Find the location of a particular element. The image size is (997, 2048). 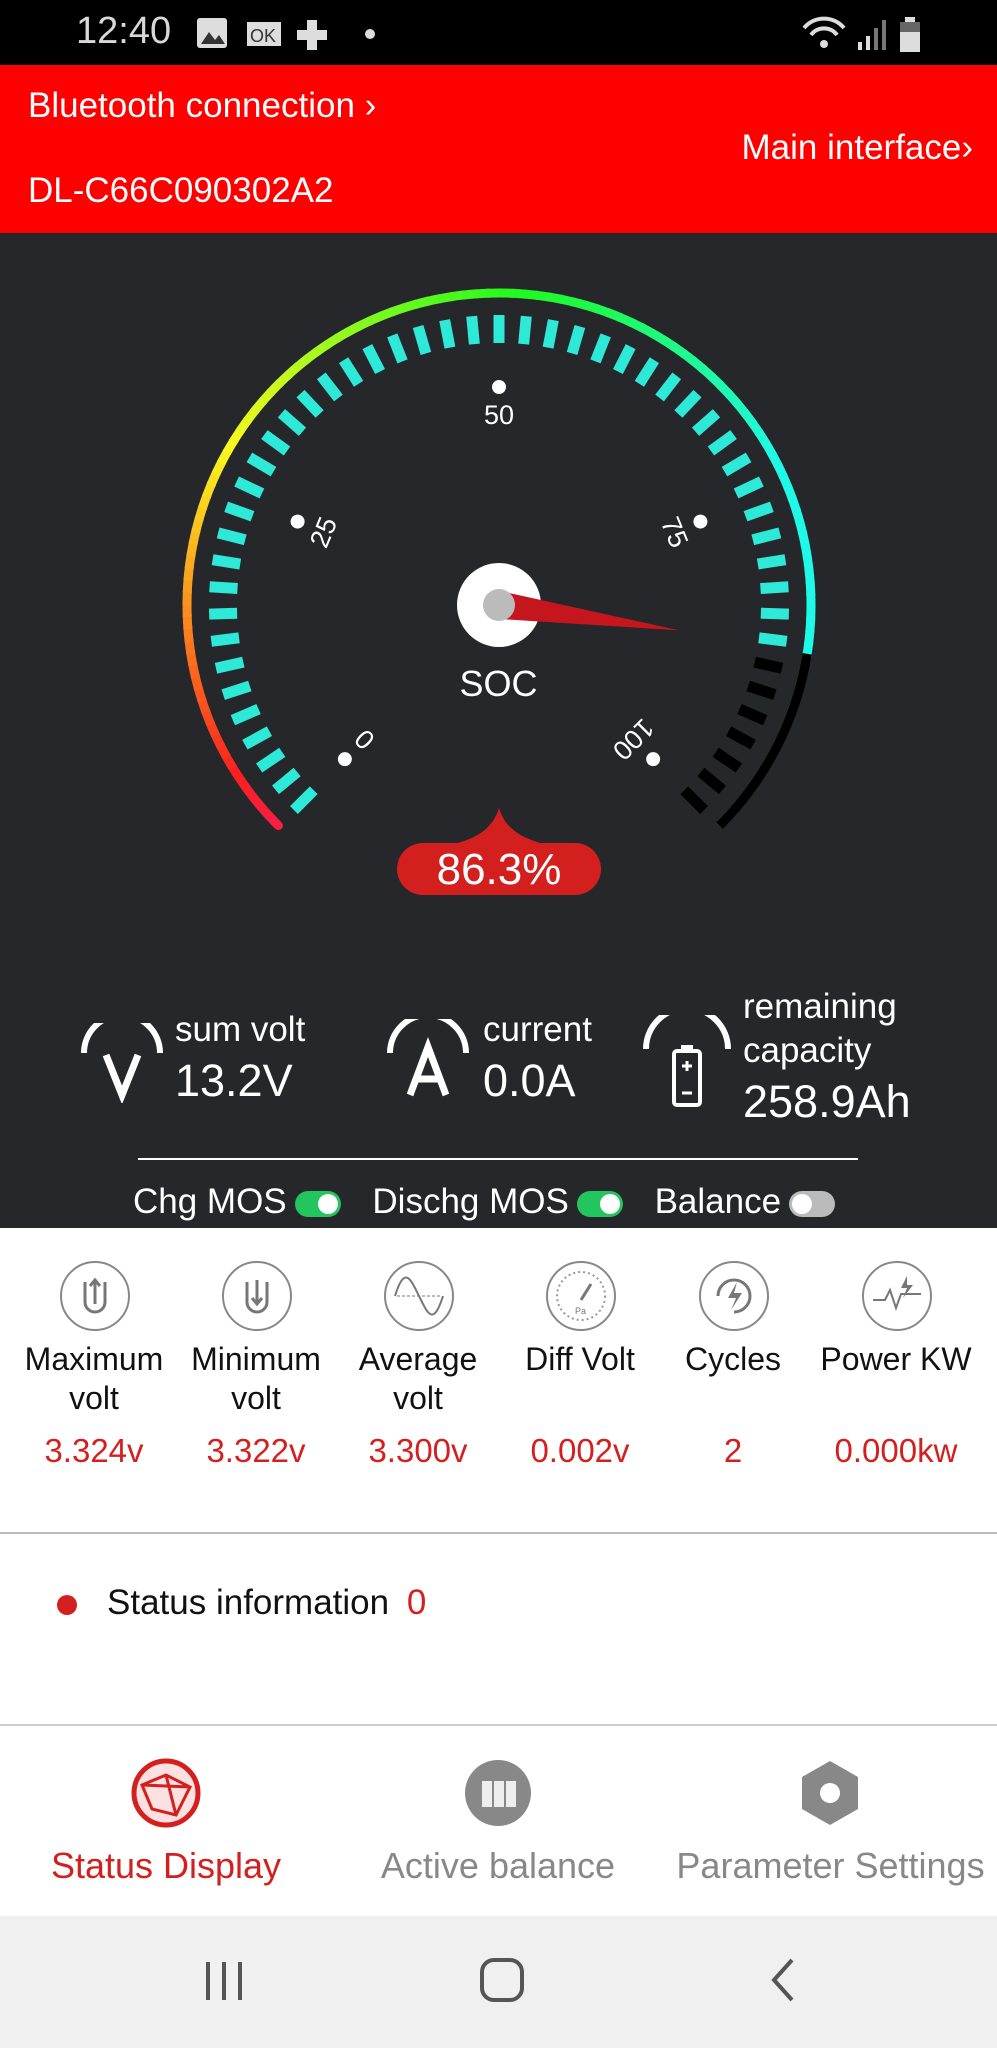

metric-label: Minimum volt is located at coordinates (256, 1378).